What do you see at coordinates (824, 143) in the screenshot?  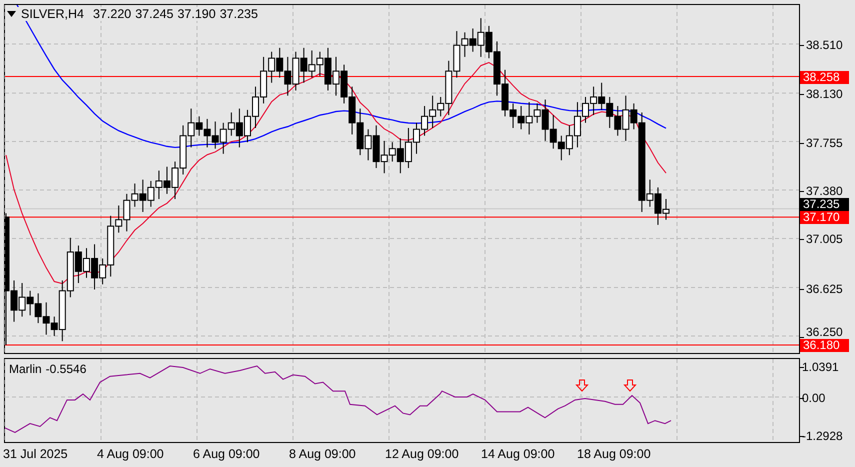 I see `price-axis-label: 37.755` at bounding box center [824, 143].